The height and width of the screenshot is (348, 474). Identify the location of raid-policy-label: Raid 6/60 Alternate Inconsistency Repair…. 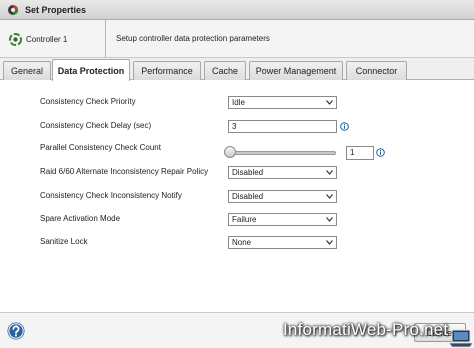
(124, 171).